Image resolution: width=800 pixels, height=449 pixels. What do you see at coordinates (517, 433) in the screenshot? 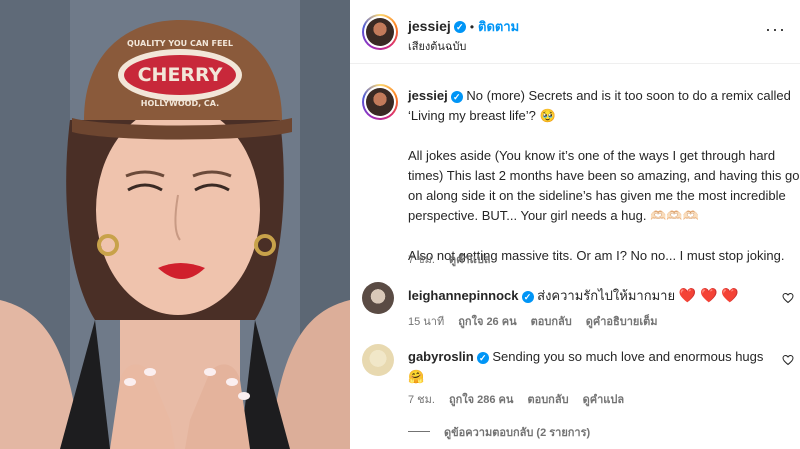
I see `view-replies-link: ดูข้อความตอบกลับ (2 รายการ)` at bounding box center [517, 433].